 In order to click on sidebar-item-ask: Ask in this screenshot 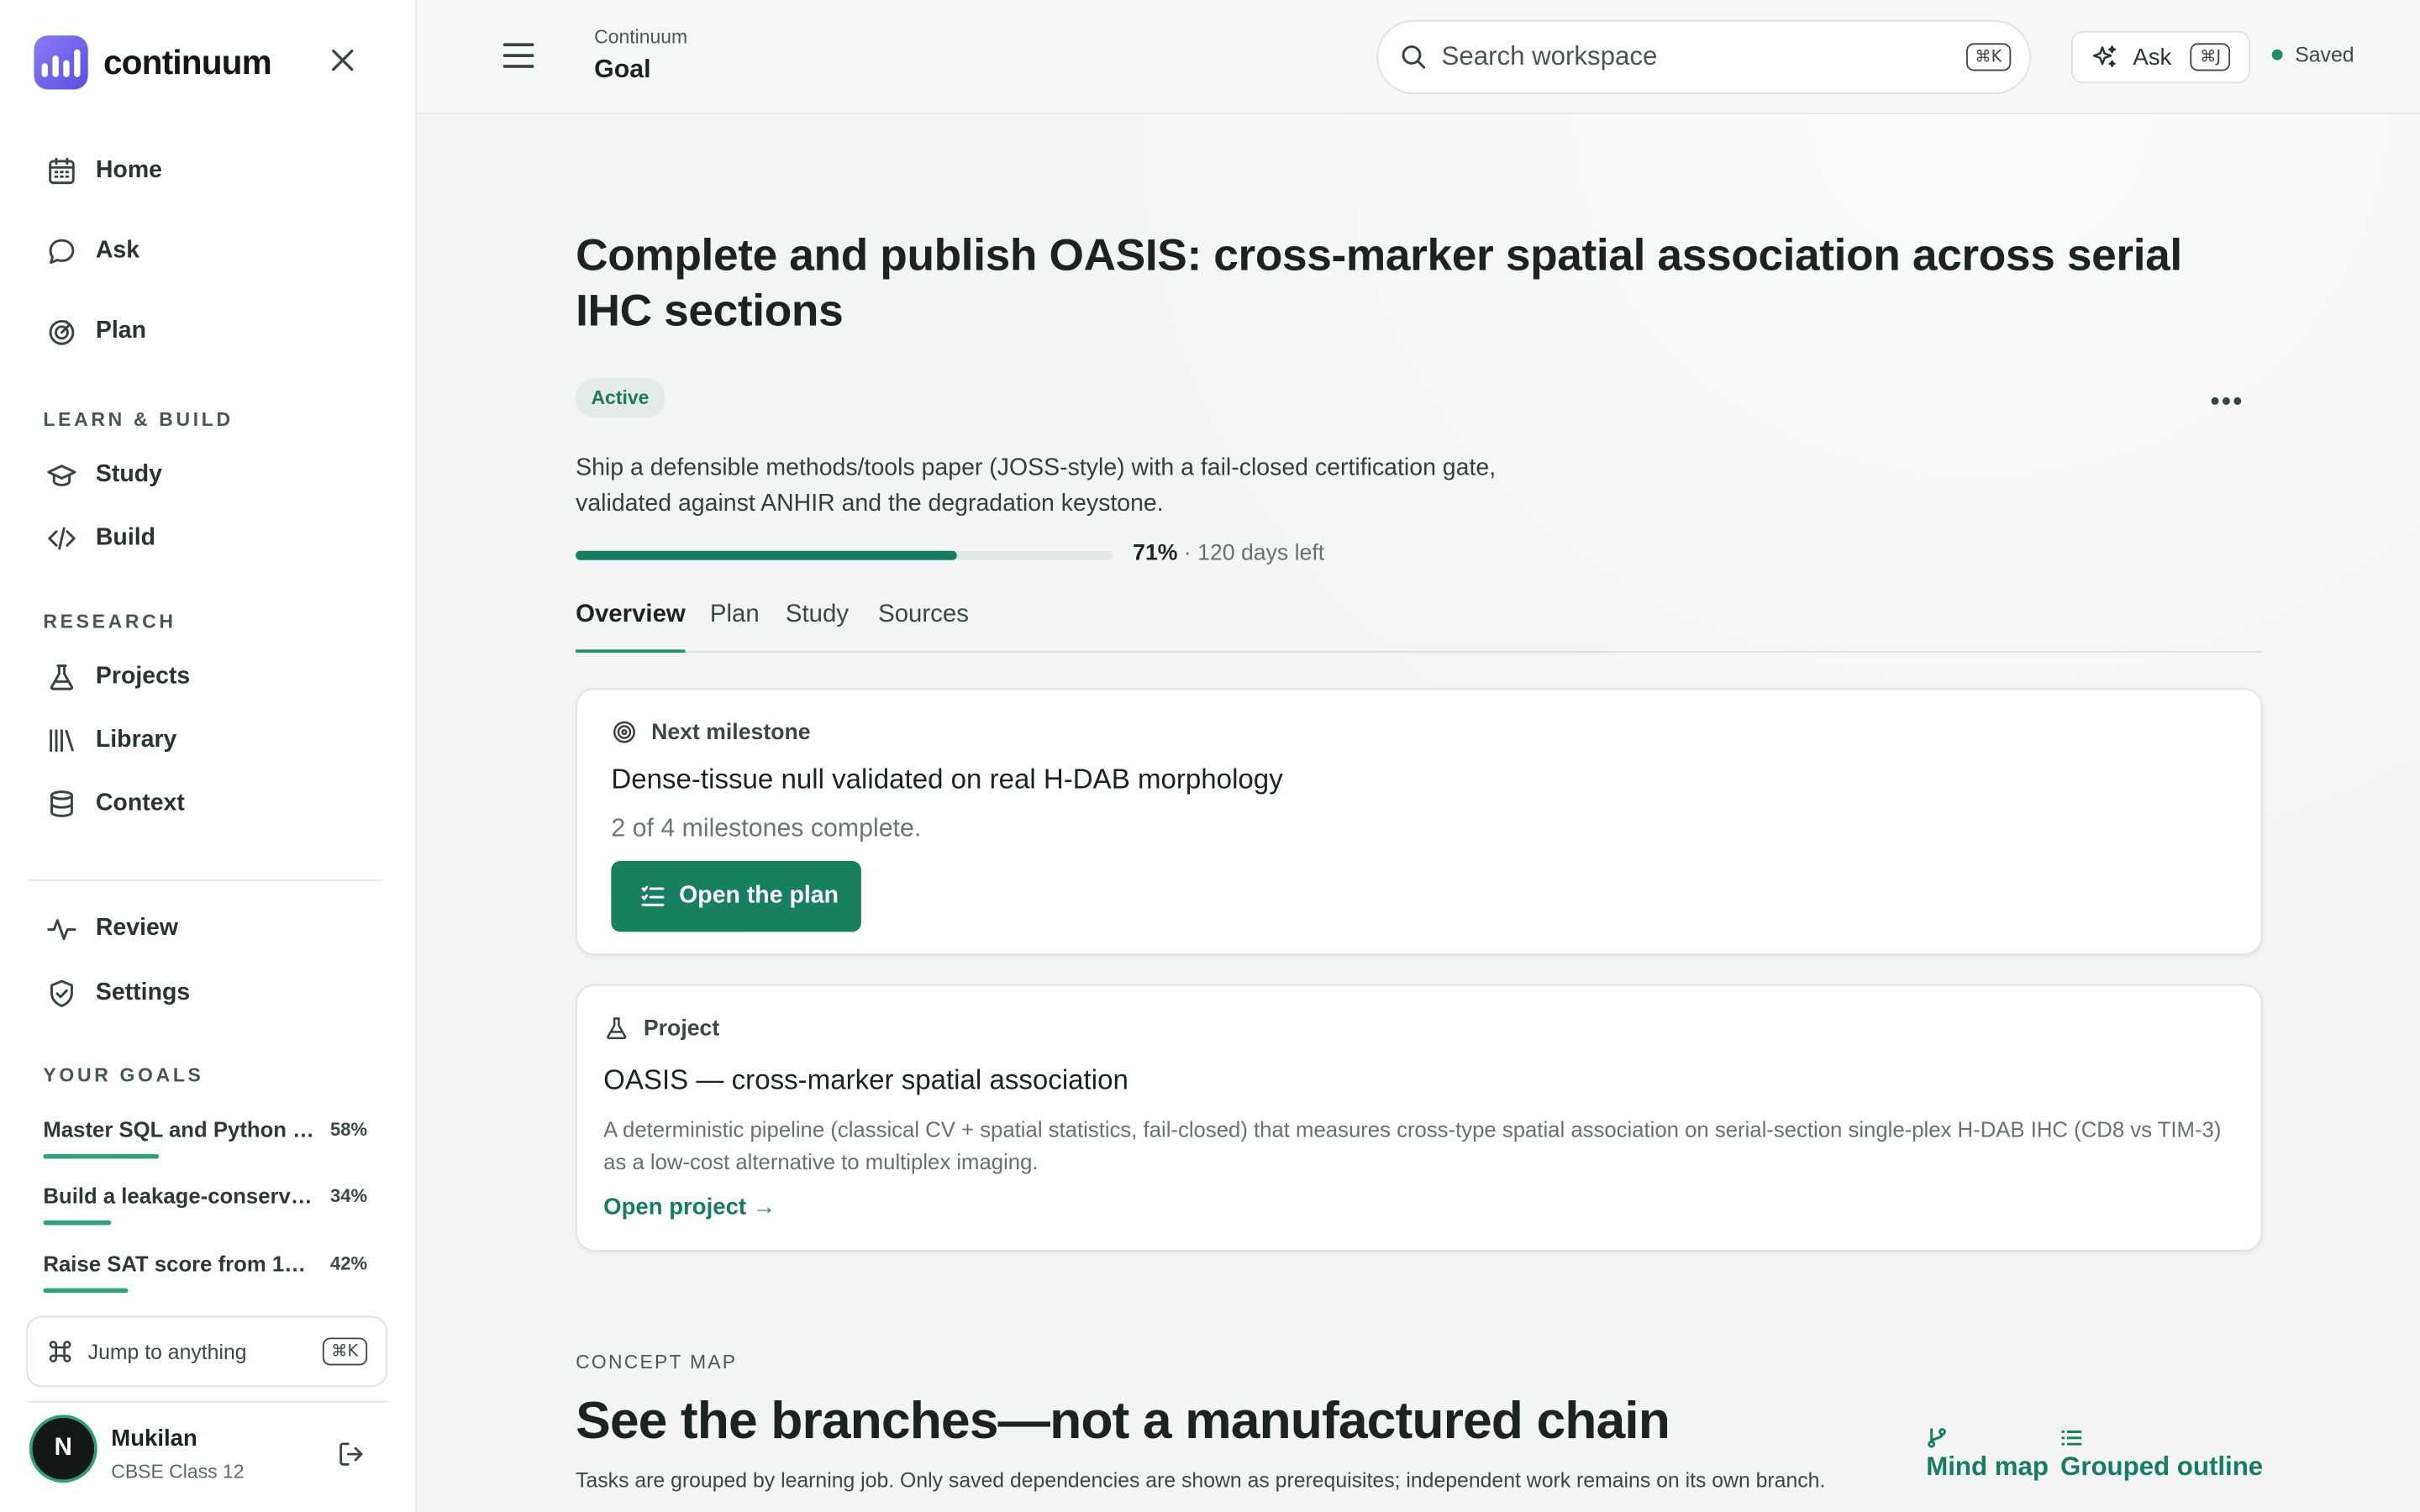, I will do `click(92, 251)`.